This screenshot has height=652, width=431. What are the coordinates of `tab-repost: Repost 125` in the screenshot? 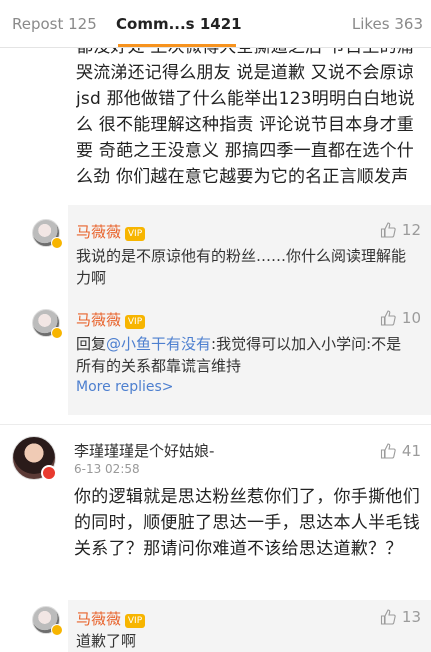 It's located at (54, 24).